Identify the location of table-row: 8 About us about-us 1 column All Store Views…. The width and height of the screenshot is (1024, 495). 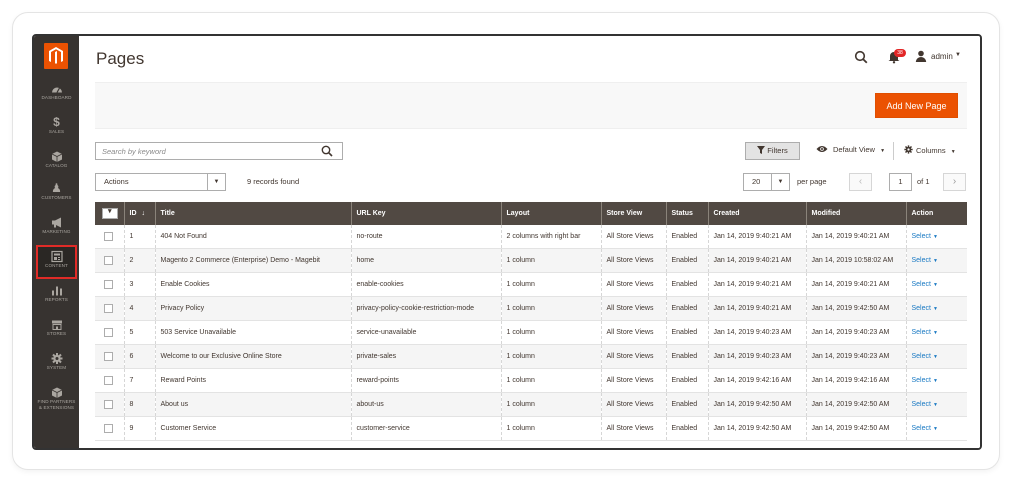
(531, 404).